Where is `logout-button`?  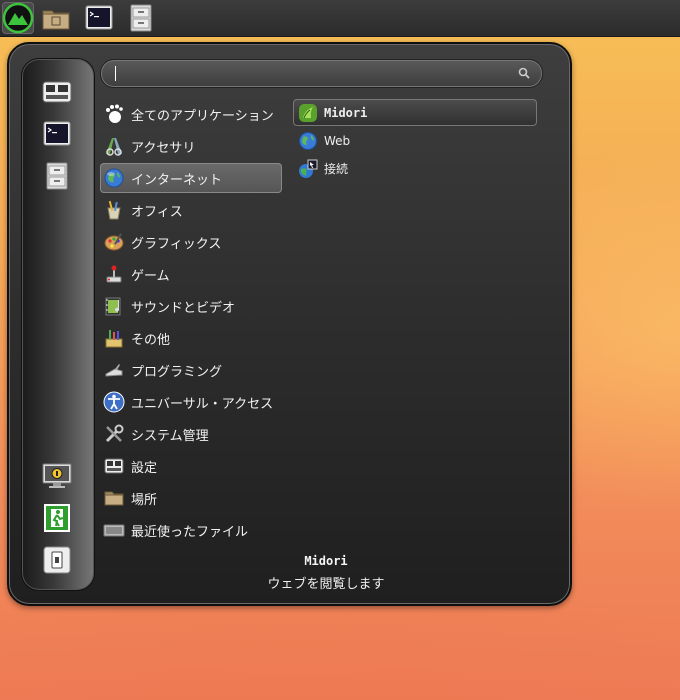 logout-button is located at coordinates (57, 518).